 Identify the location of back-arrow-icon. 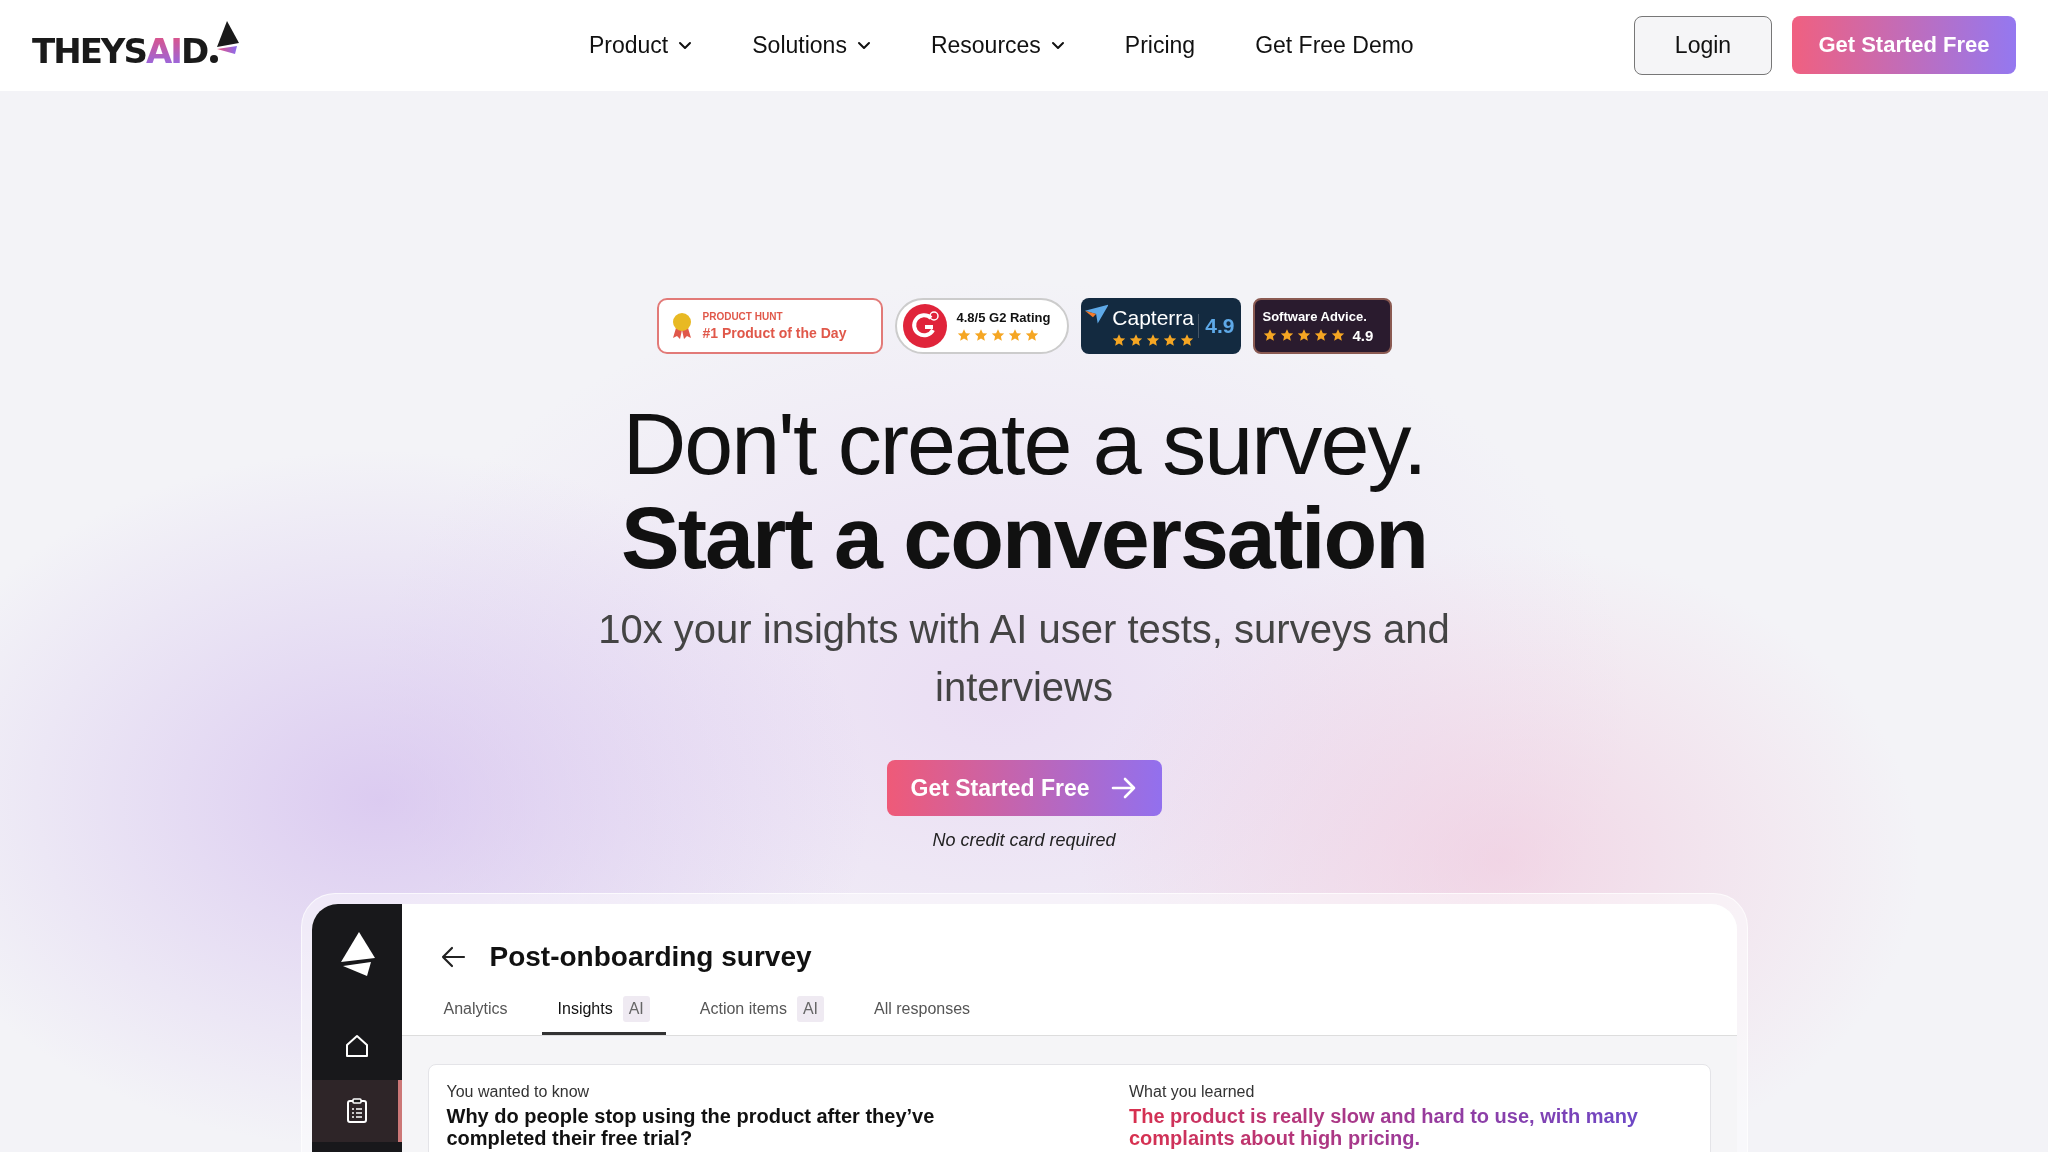
(452, 957).